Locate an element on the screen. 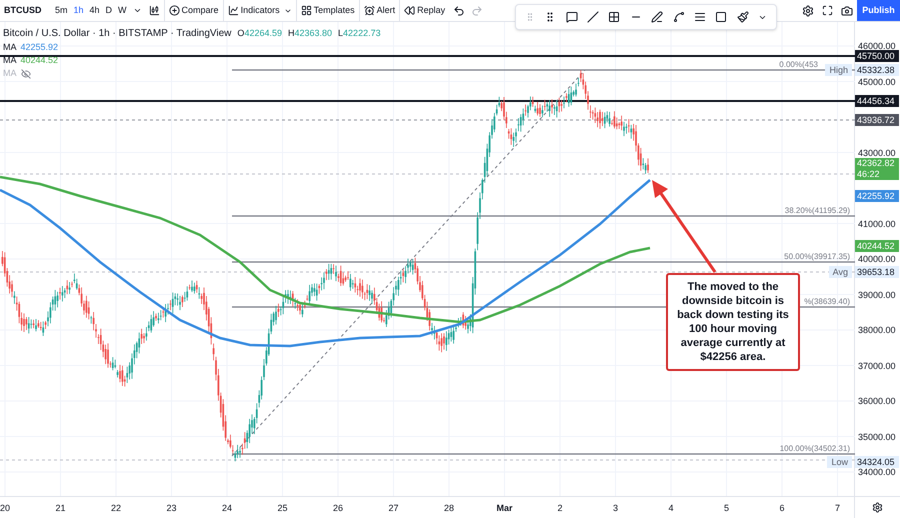 The image size is (900, 518). toolbar-button: Compare is located at coordinates (193, 10).